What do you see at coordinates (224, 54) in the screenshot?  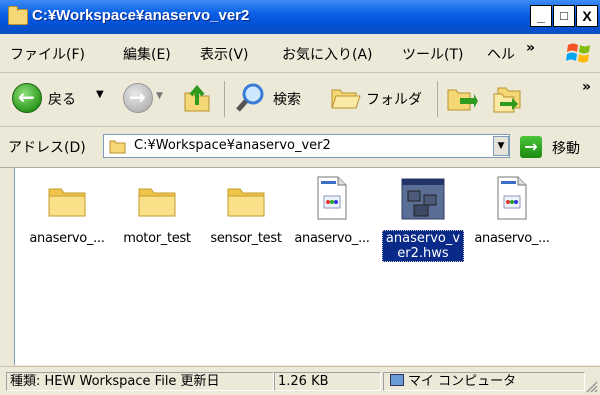 I see `menu-view: 表示(V)` at bounding box center [224, 54].